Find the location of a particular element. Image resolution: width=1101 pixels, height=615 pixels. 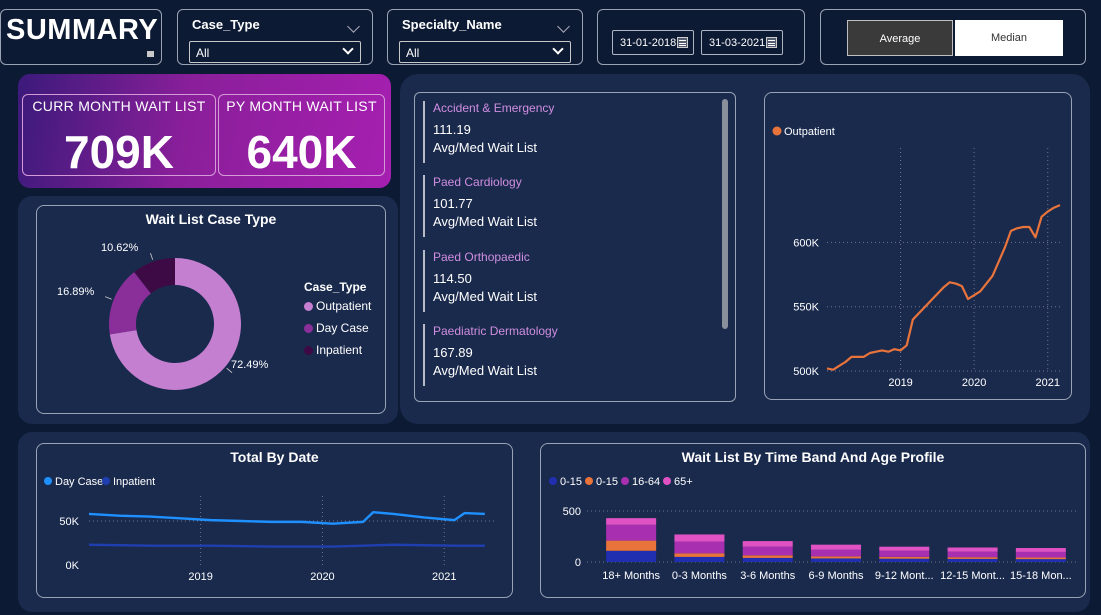

legend-inpatient: Inpatient is located at coordinates (333, 350).